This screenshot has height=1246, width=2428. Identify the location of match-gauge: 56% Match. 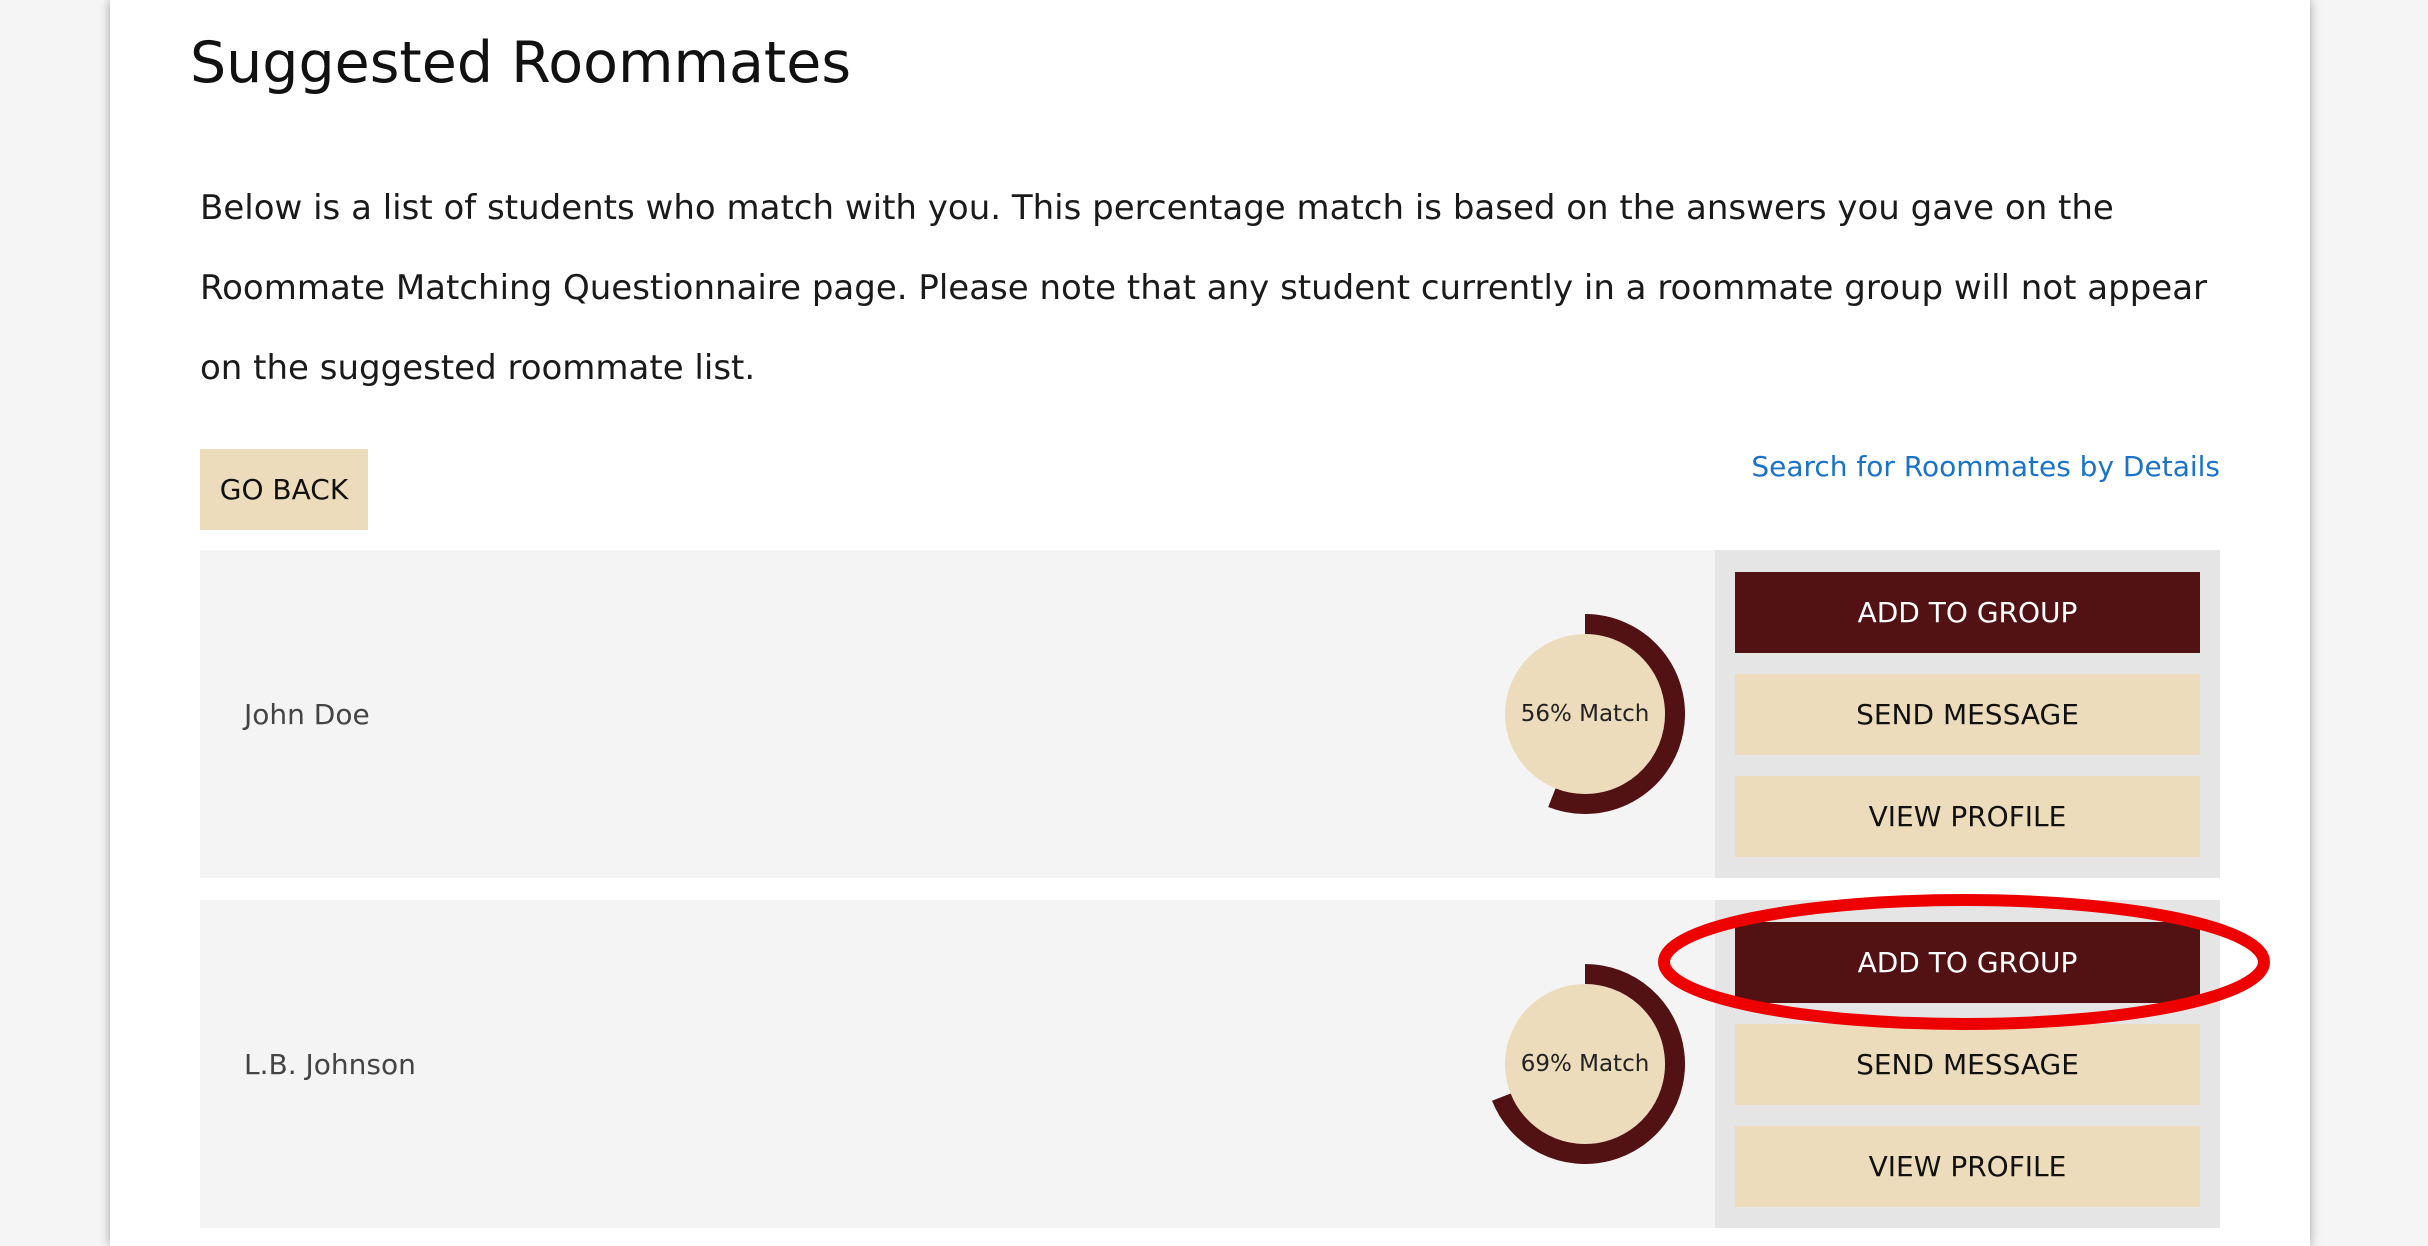
(1585, 714).